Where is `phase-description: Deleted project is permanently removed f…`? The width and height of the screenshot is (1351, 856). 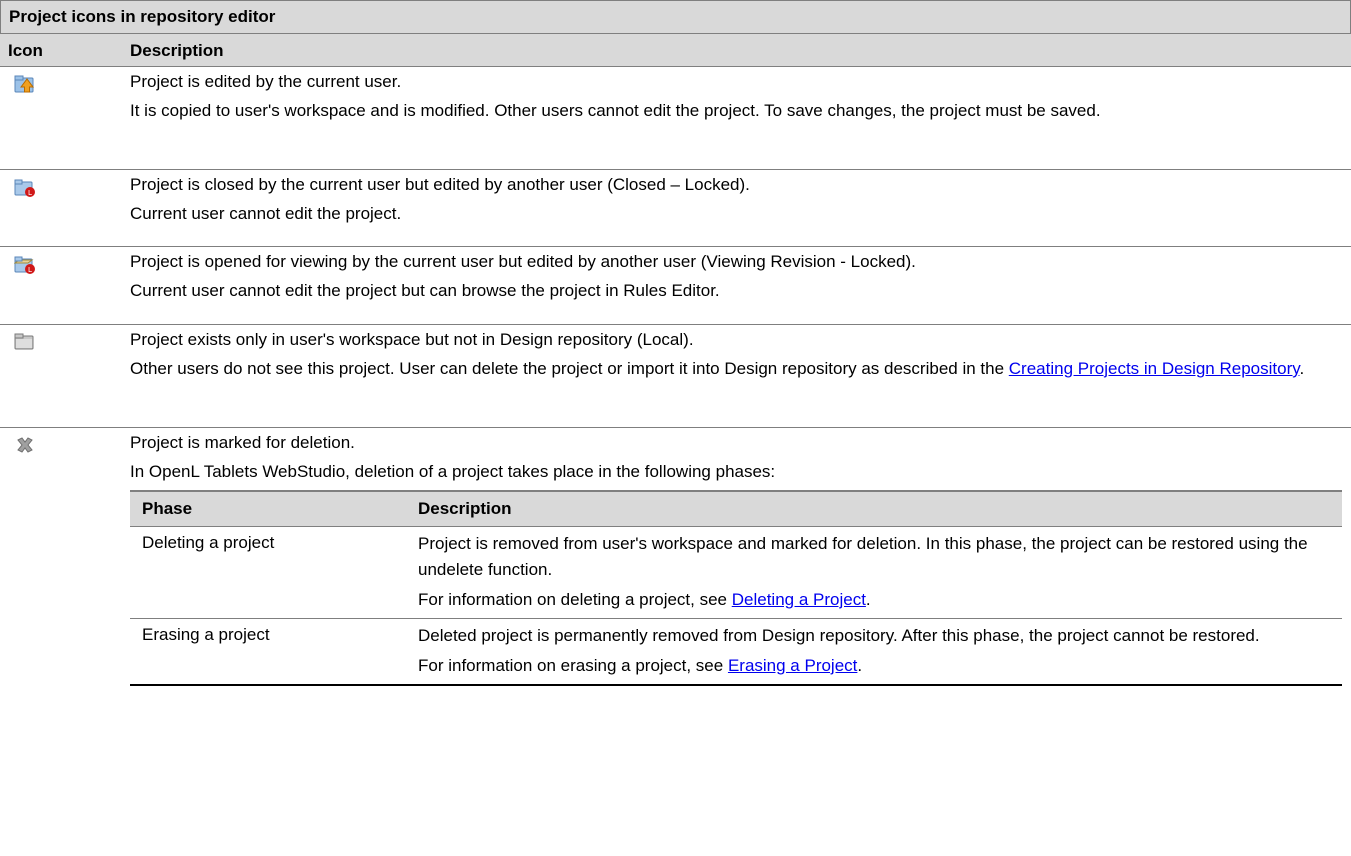
phase-description: Deleted project is permanently removed f… is located at coordinates (839, 635).